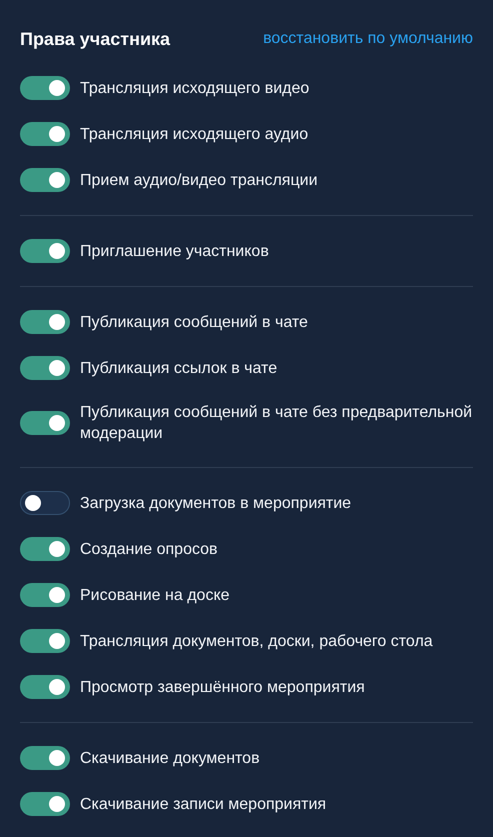 The height and width of the screenshot is (837, 493). What do you see at coordinates (170, 758) in the screenshot?
I see `permission-label: Скачивание документов` at bounding box center [170, 758].